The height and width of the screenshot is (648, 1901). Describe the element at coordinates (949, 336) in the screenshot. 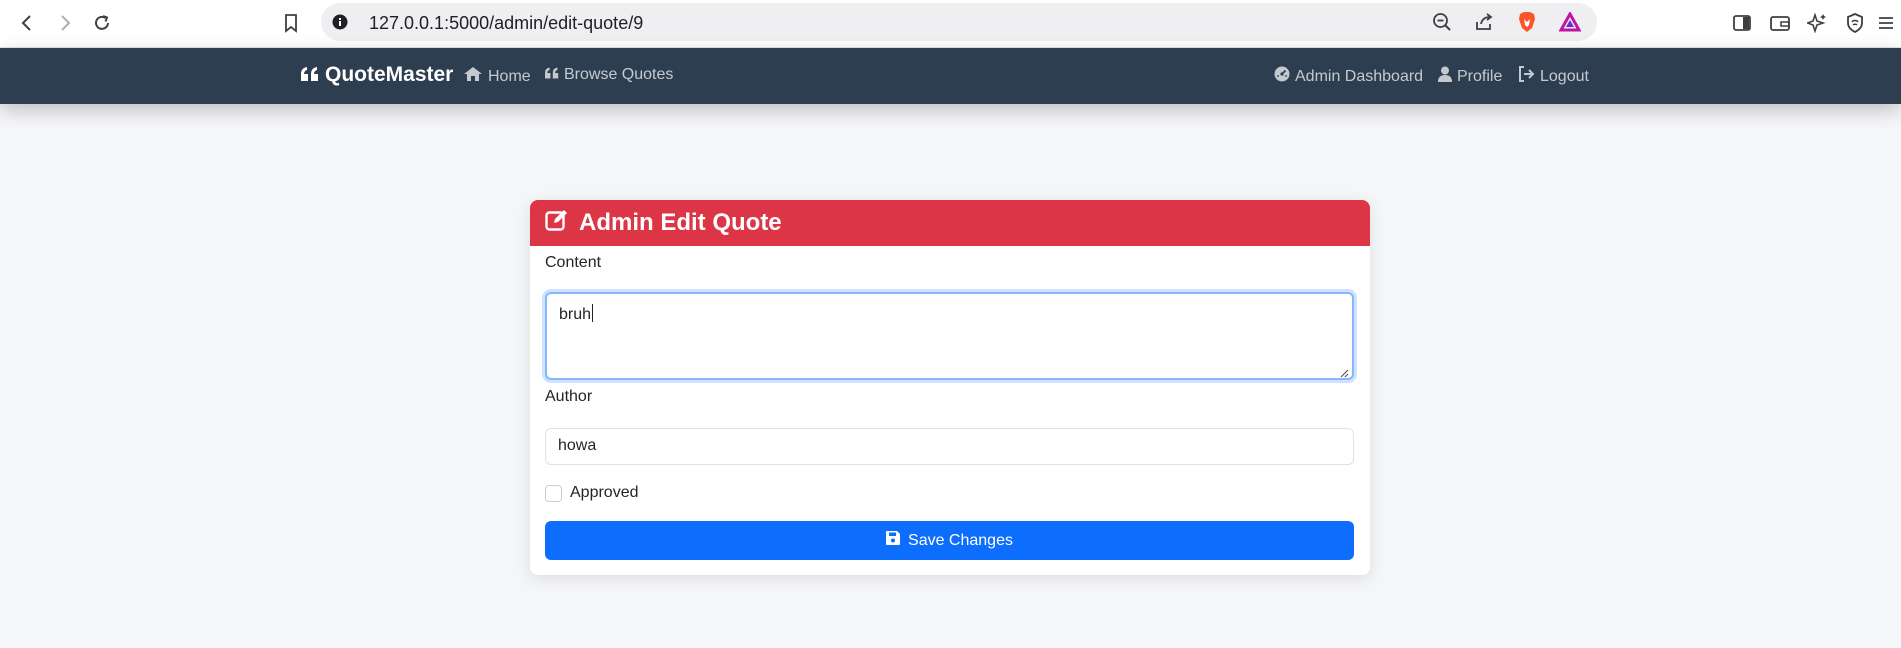

I see `content-textarea: bruh` at that location.